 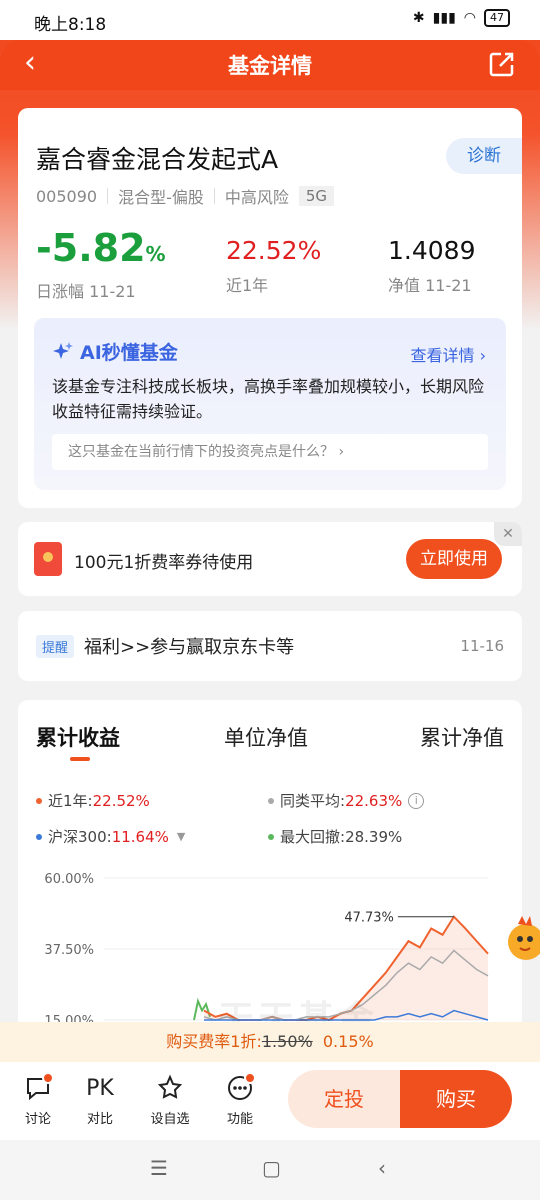 What do you see at coordinates (170, 1099) in the screenshot?
I see `add-watchlist-button: 设自选` at bounding box center [170, 1099].